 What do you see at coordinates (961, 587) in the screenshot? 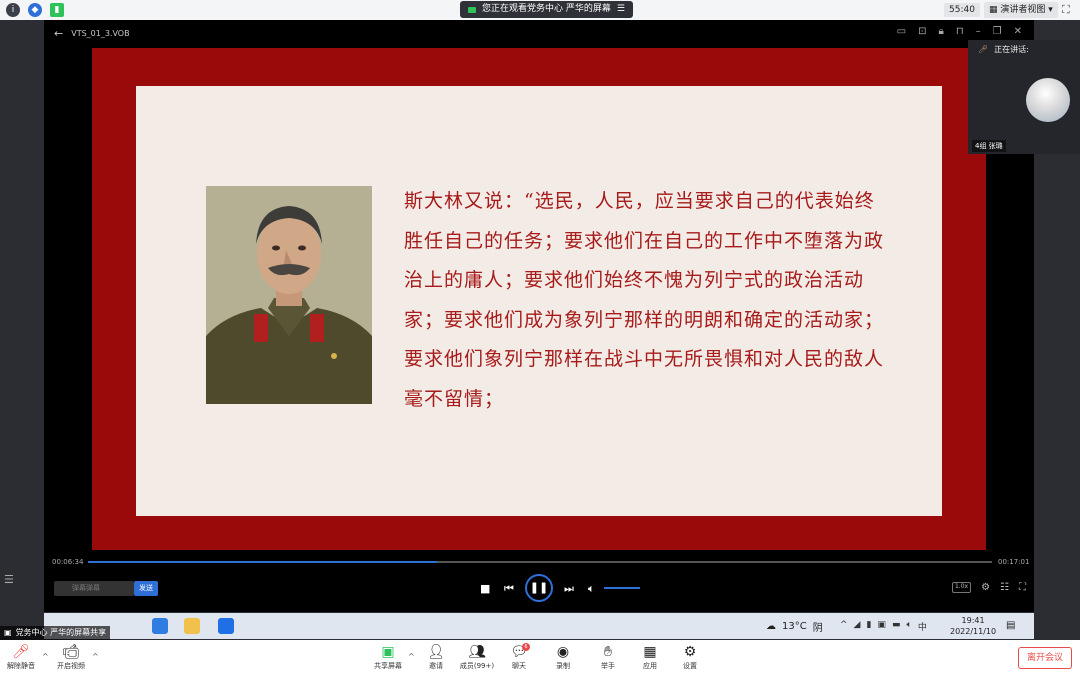
I see `speed-button: 1.0x` at bounding box center [961, 587].